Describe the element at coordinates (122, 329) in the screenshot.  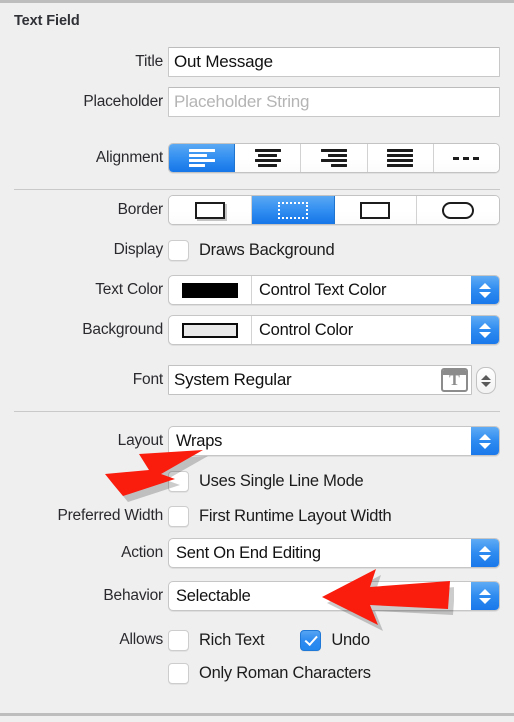
I see `label-background: Background` at that location.